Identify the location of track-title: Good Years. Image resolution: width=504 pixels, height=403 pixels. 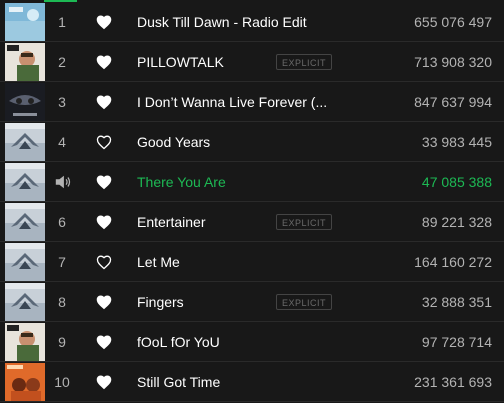
(173, 142).